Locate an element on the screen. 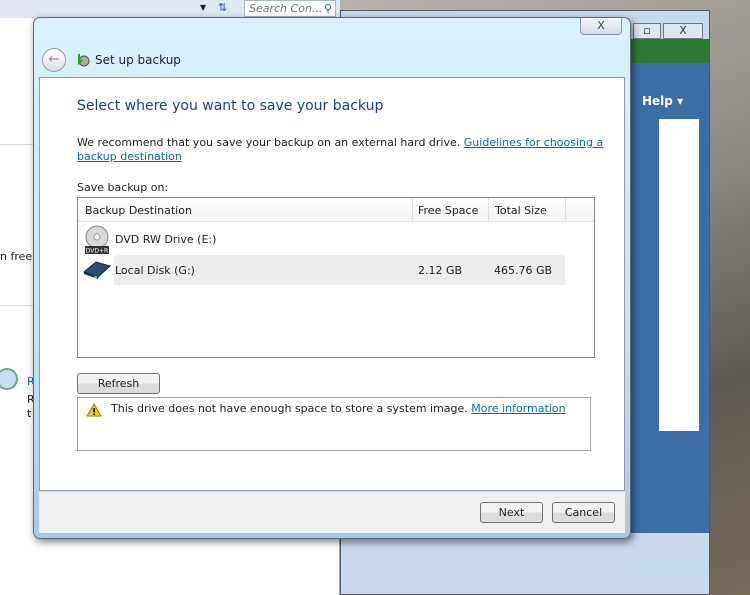 The width and height of the screenshot is (750, 595). total-size-value: 465.76 GB is located at coordinates (523, 270).